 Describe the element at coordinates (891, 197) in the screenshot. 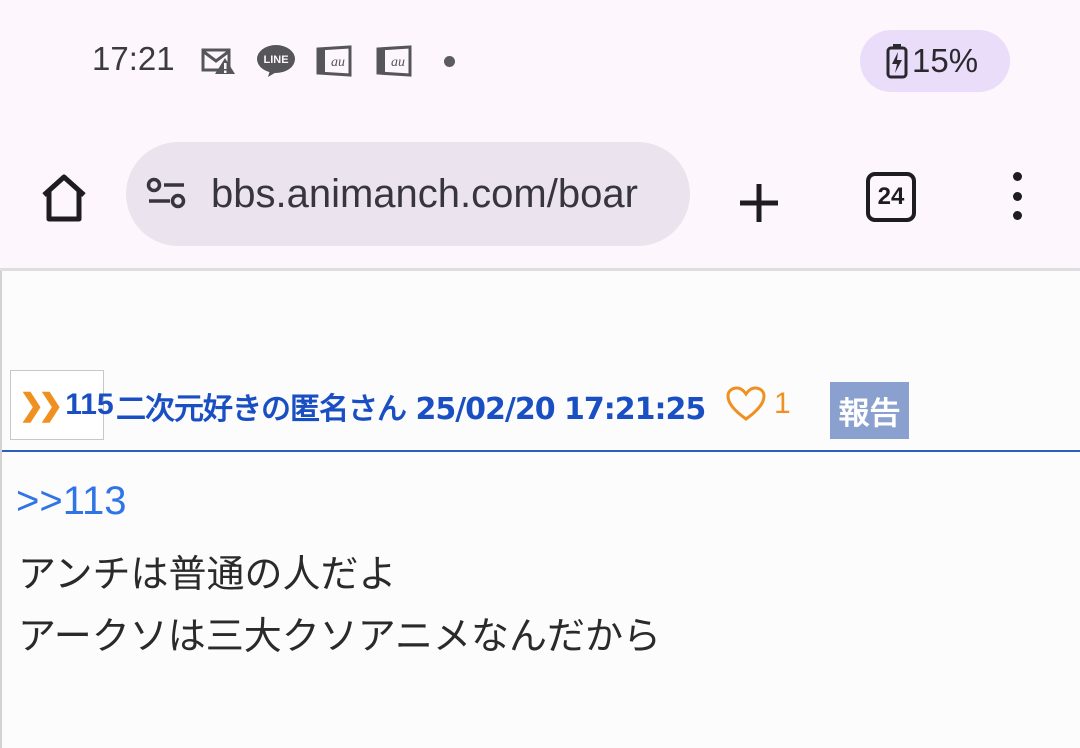

I see `tab-switcher-button: 24` at that location.